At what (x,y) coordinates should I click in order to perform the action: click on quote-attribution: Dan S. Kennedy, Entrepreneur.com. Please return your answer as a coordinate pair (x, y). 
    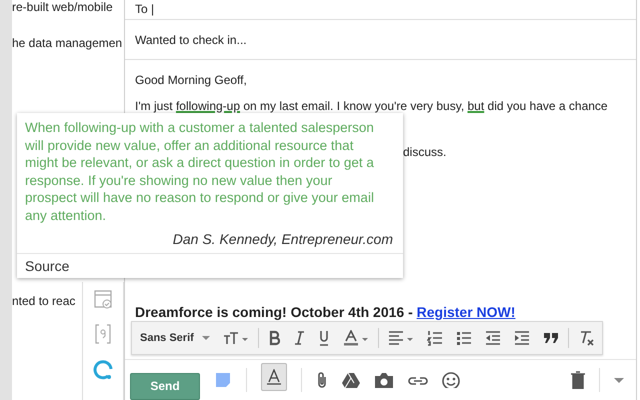
    Looking at the image, I should click on (283, 239).